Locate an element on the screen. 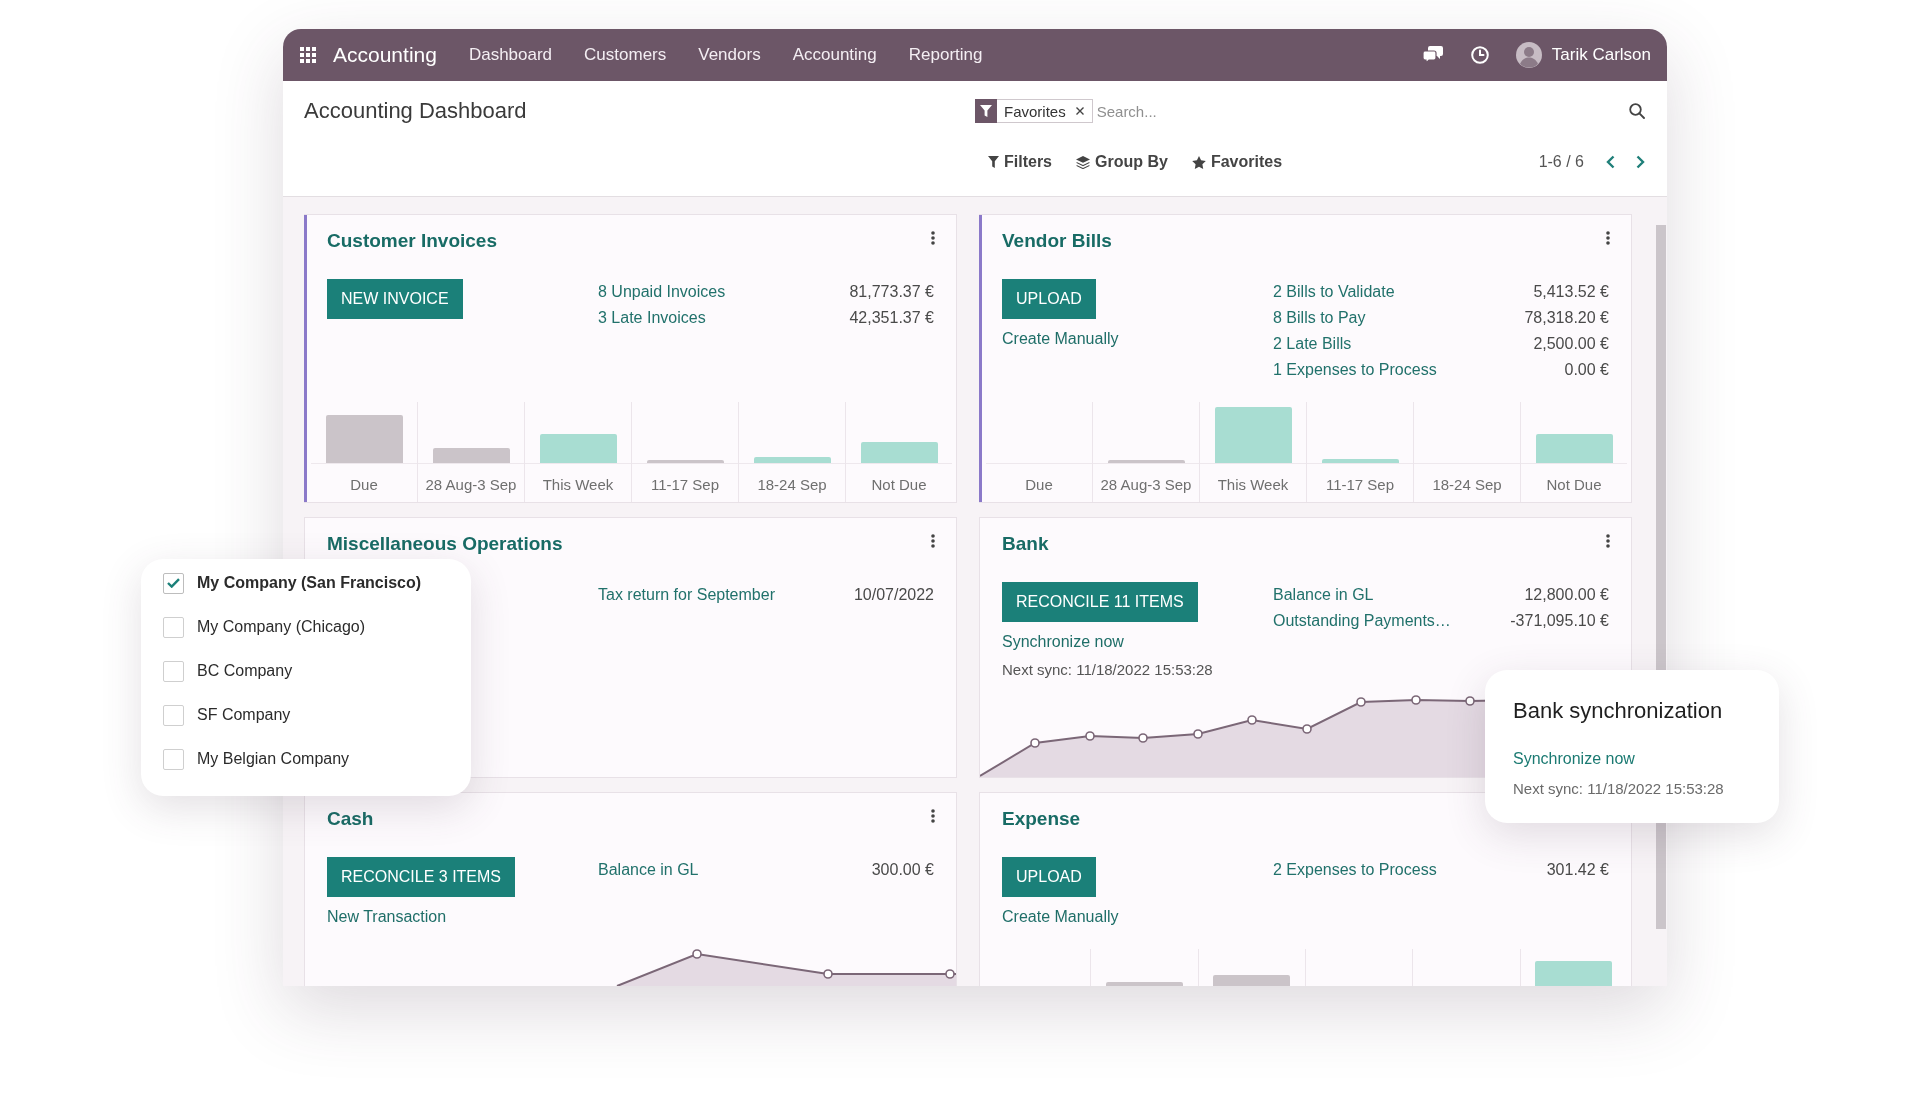 This screenshot has width=1920, height=1104. layers-icon is located at coordinates (1083, 162).